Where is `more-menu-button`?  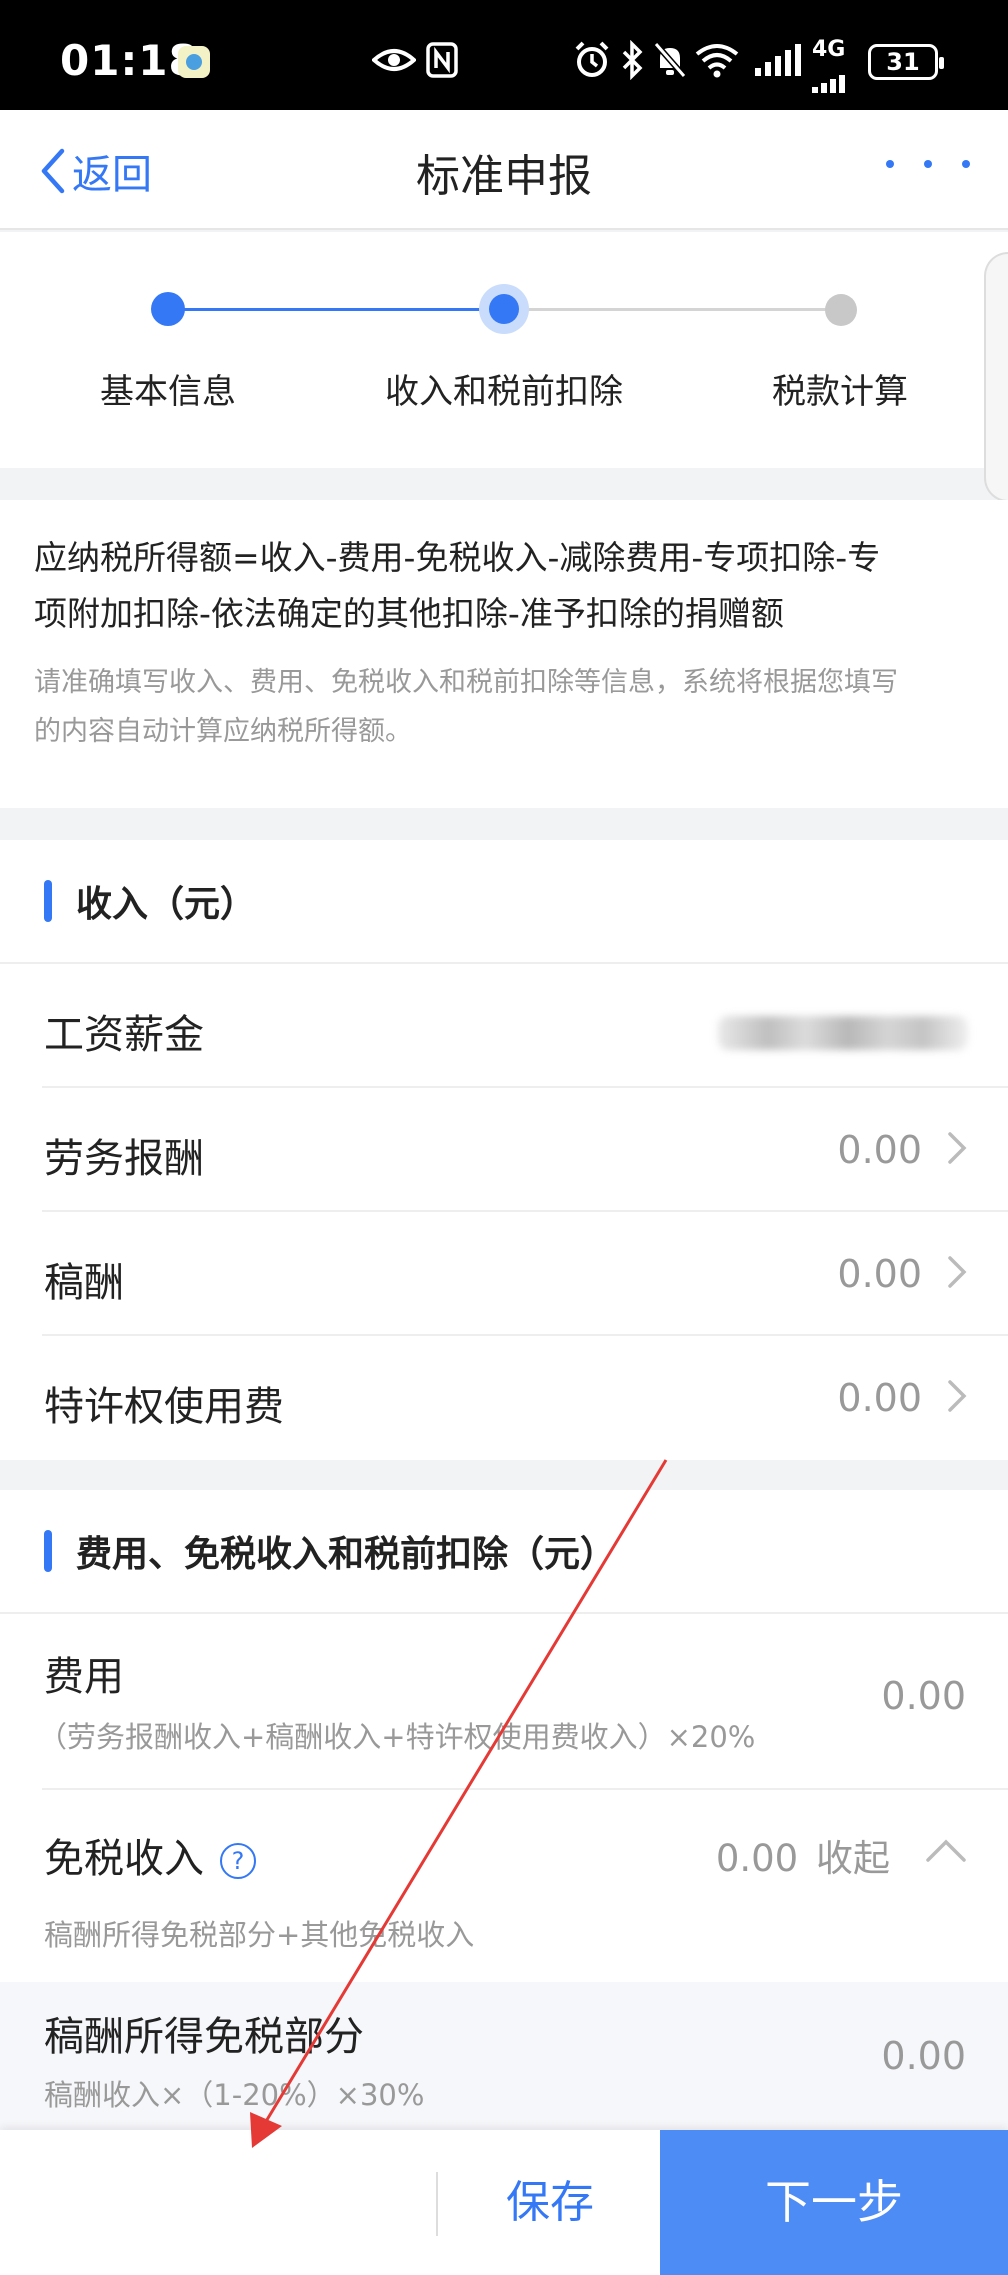
more-menu-button is located at coordinates (928, 164).